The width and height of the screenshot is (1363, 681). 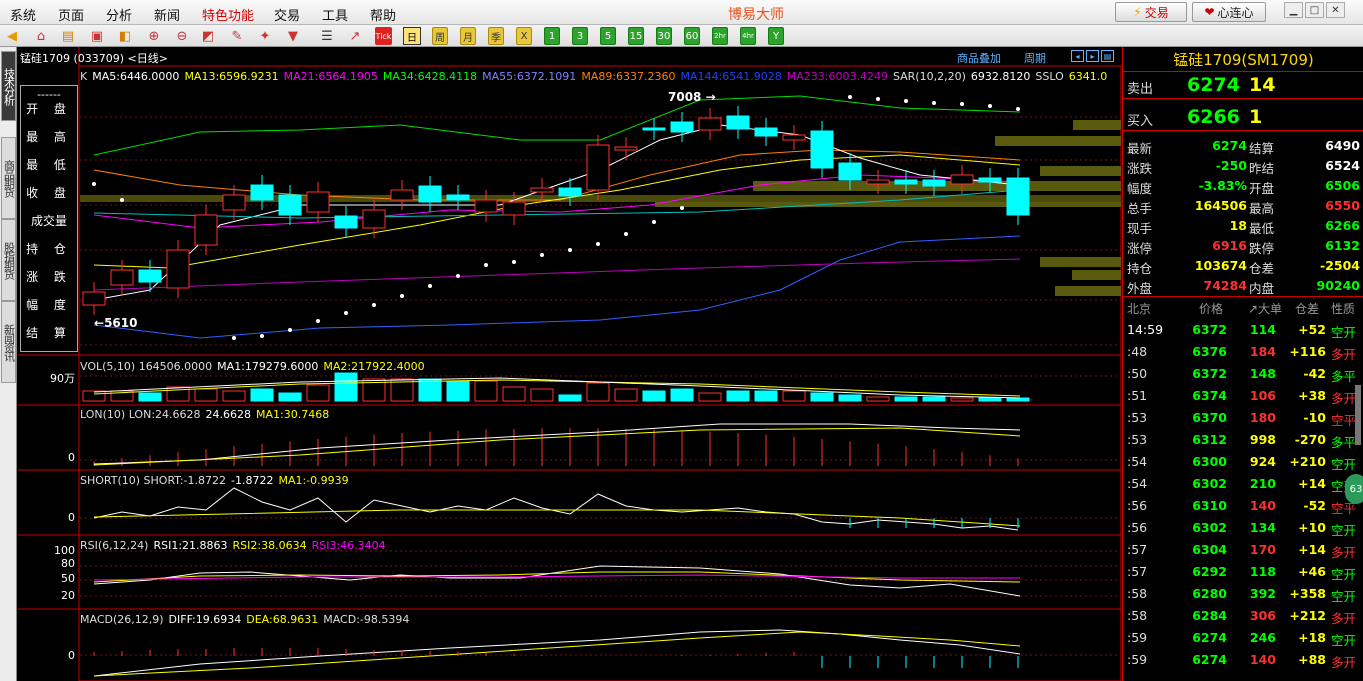 What do you see at coordinates (1243, 373) in the screenshot?
I see `tick-row: :50 6372 148 -42 多平` at bounding box center [1243, 373].